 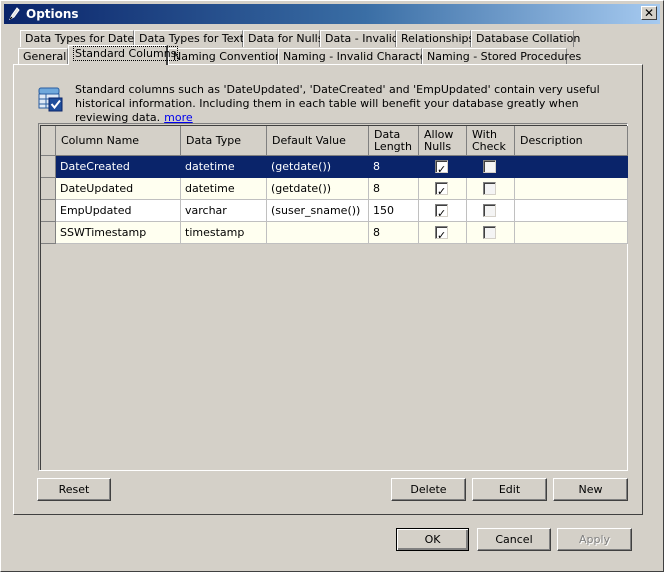 I want to click on tab-general: General, so click(x=43, y=56).